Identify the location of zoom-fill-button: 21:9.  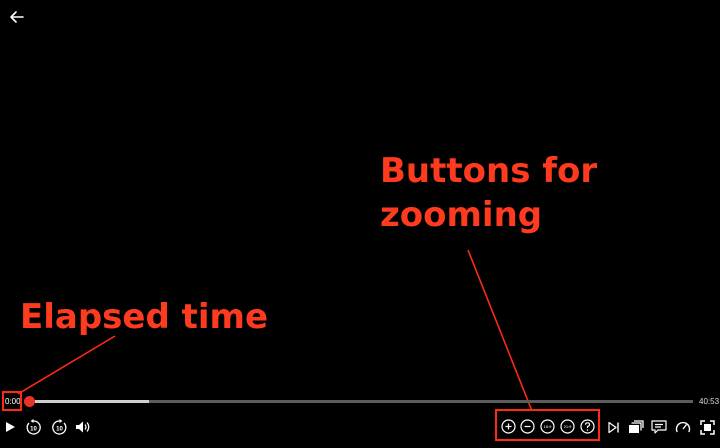
(567, 426).